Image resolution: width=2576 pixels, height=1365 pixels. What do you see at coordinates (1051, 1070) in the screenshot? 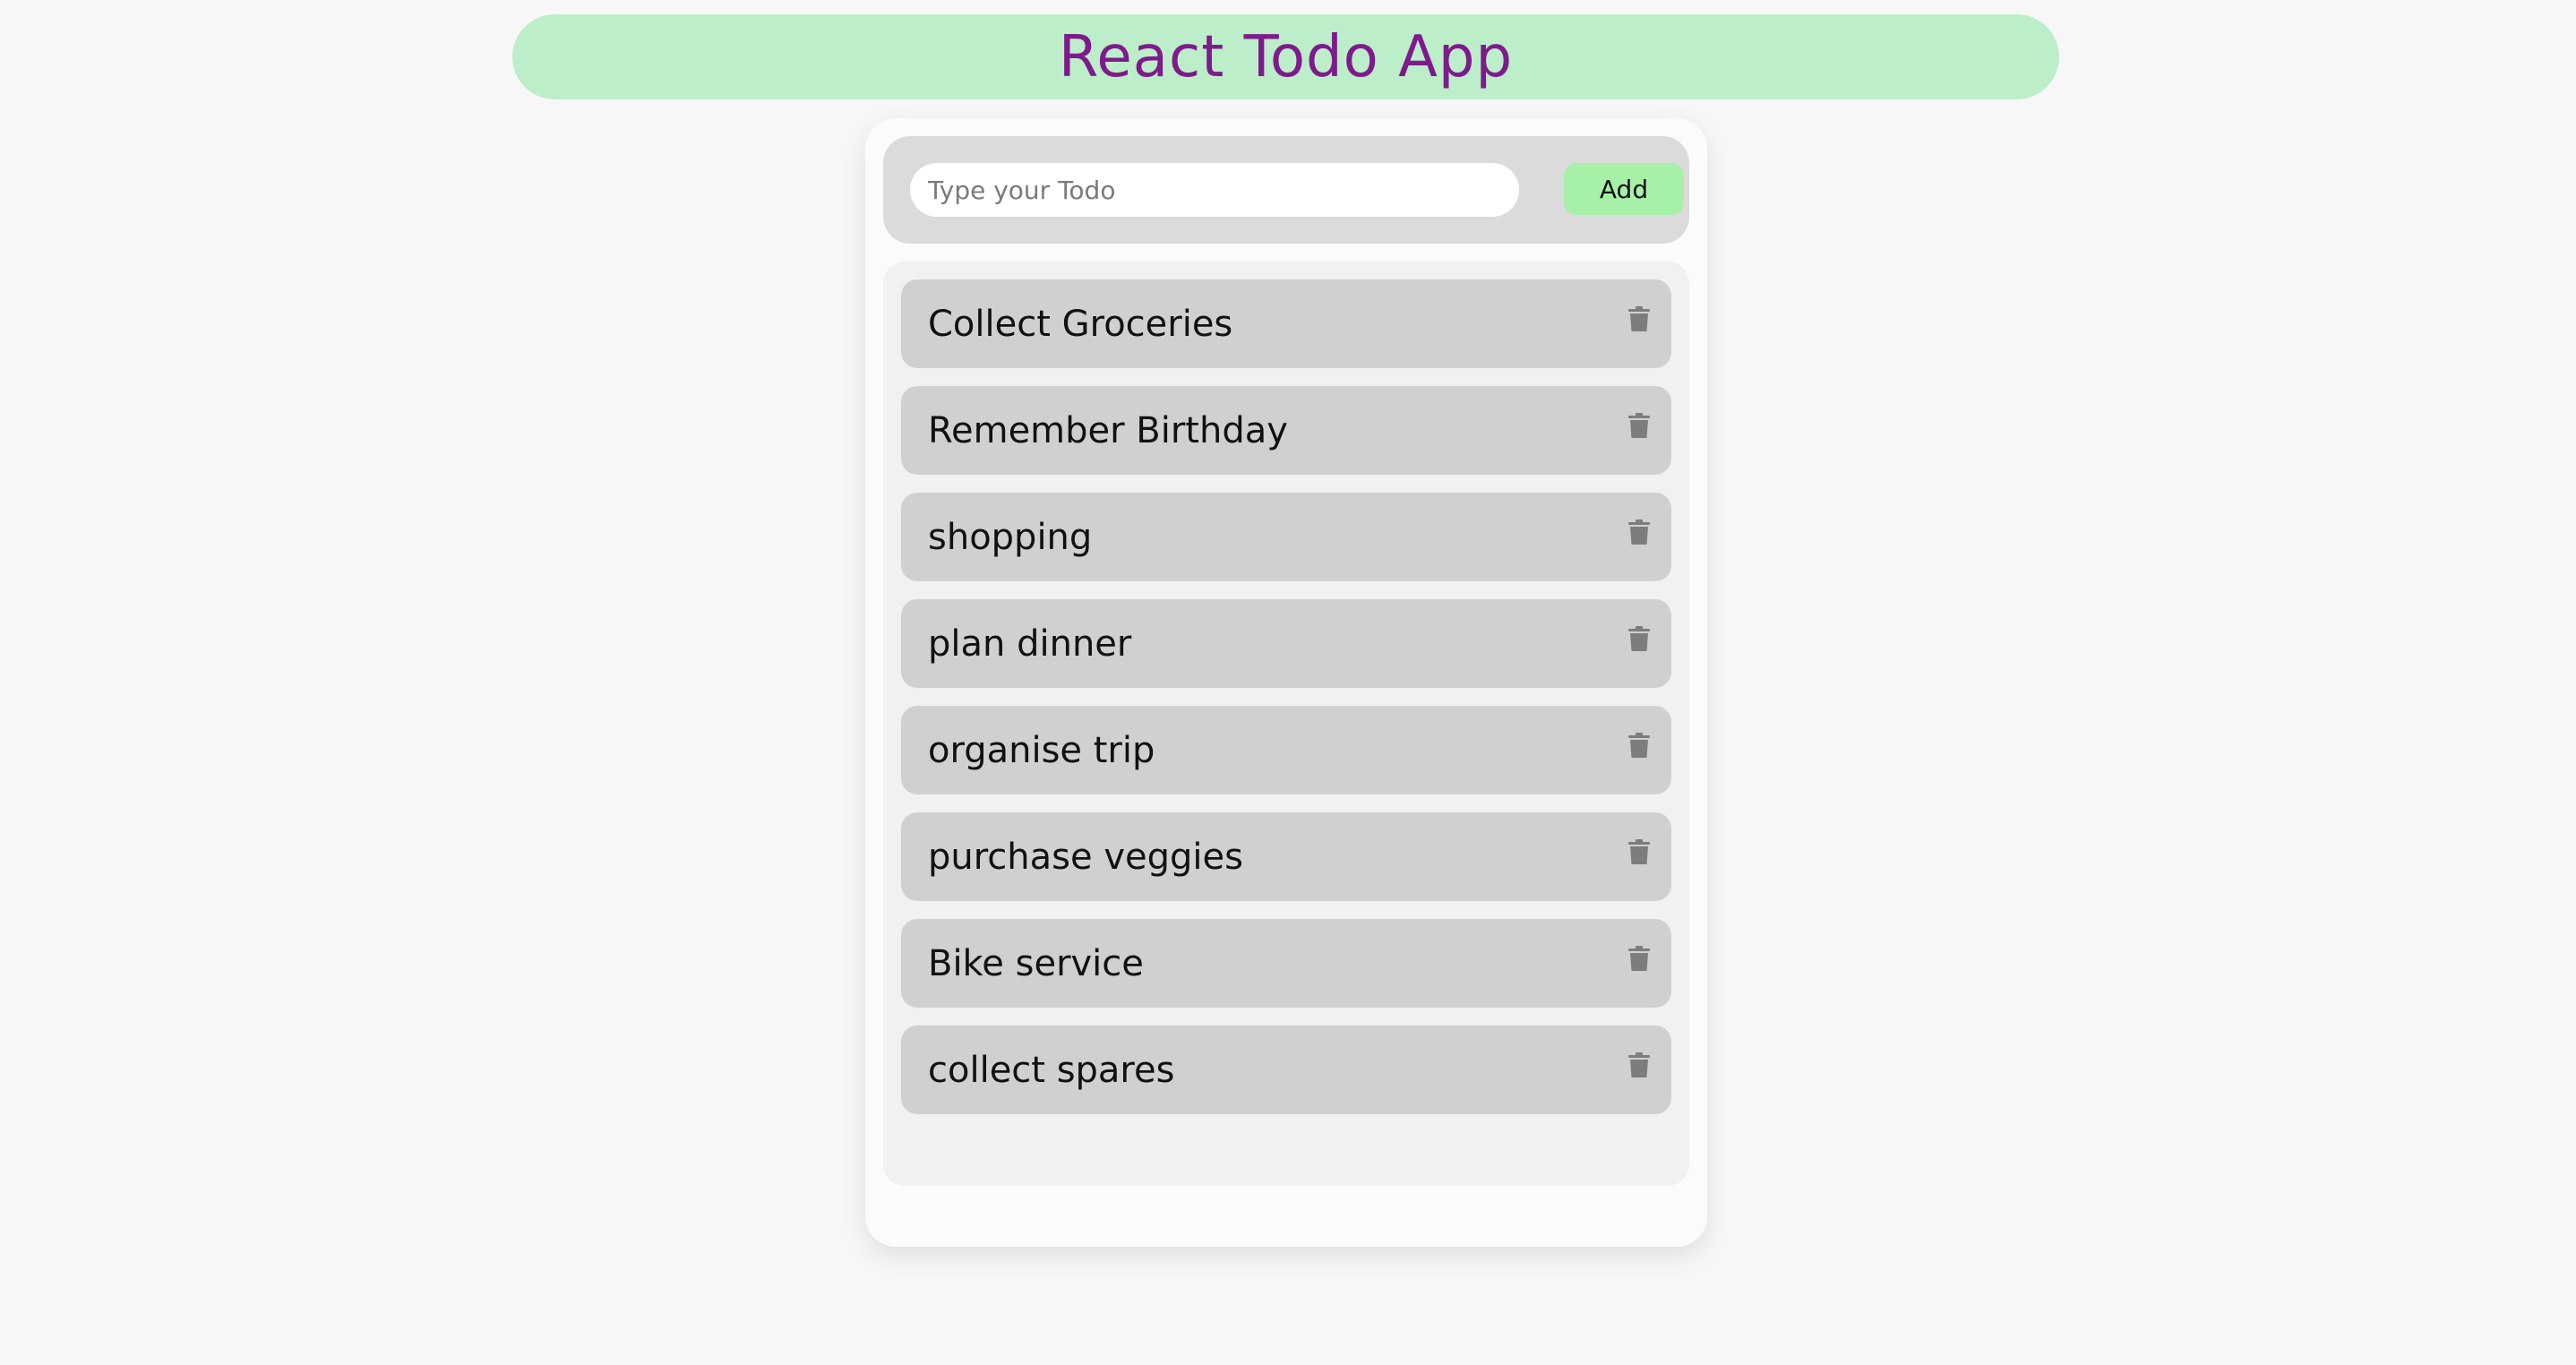
I see `todo-text: collect spares` at bounding box center [1051, 1070].